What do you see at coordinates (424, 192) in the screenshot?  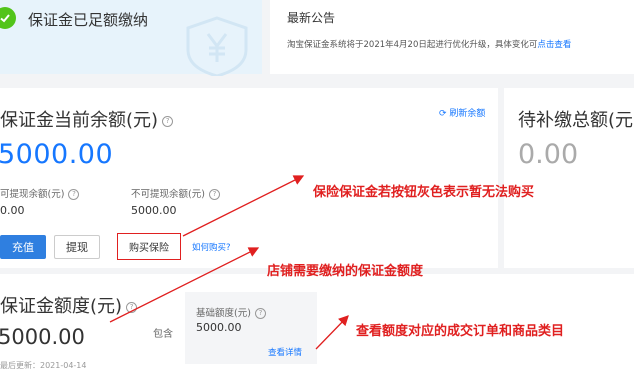 I see `annotation-buy-insurance: 保险保证金若按钮灰色表示暂无法购买` at bounding box center [424, 192].